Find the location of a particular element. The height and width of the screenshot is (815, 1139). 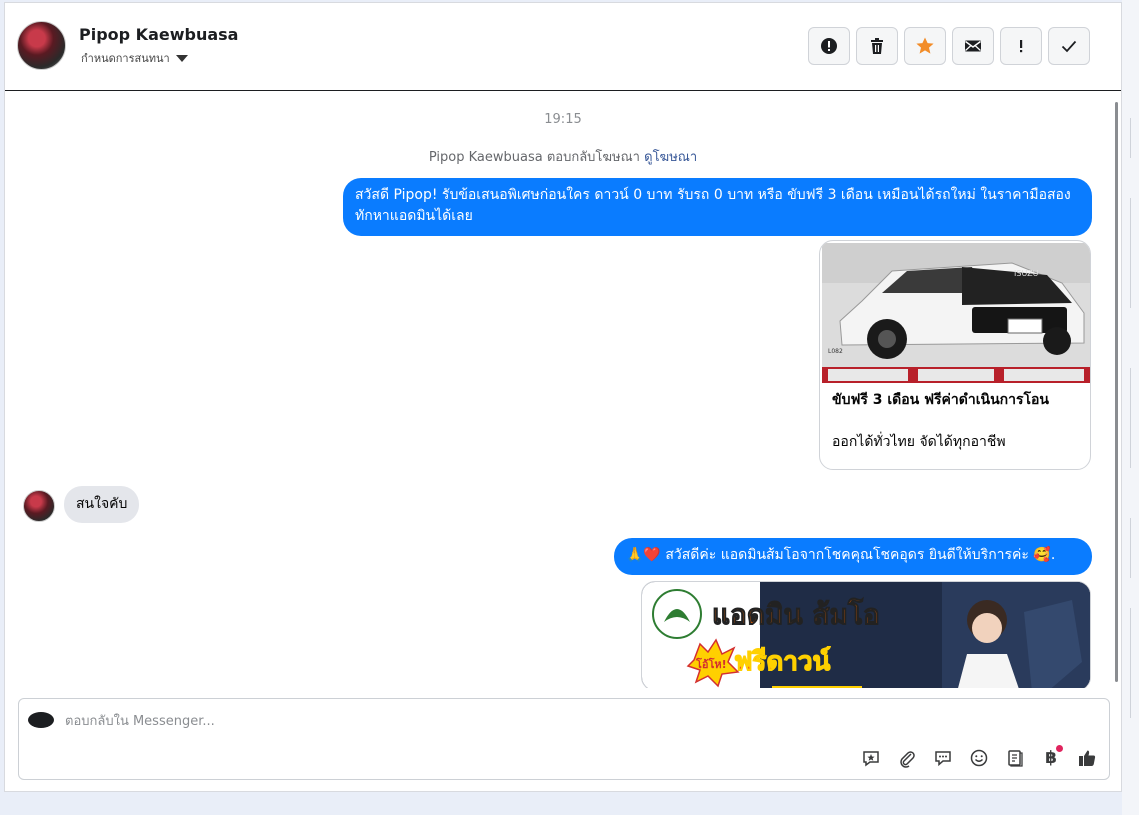

spam-button is located at coordinates (1021, 46).